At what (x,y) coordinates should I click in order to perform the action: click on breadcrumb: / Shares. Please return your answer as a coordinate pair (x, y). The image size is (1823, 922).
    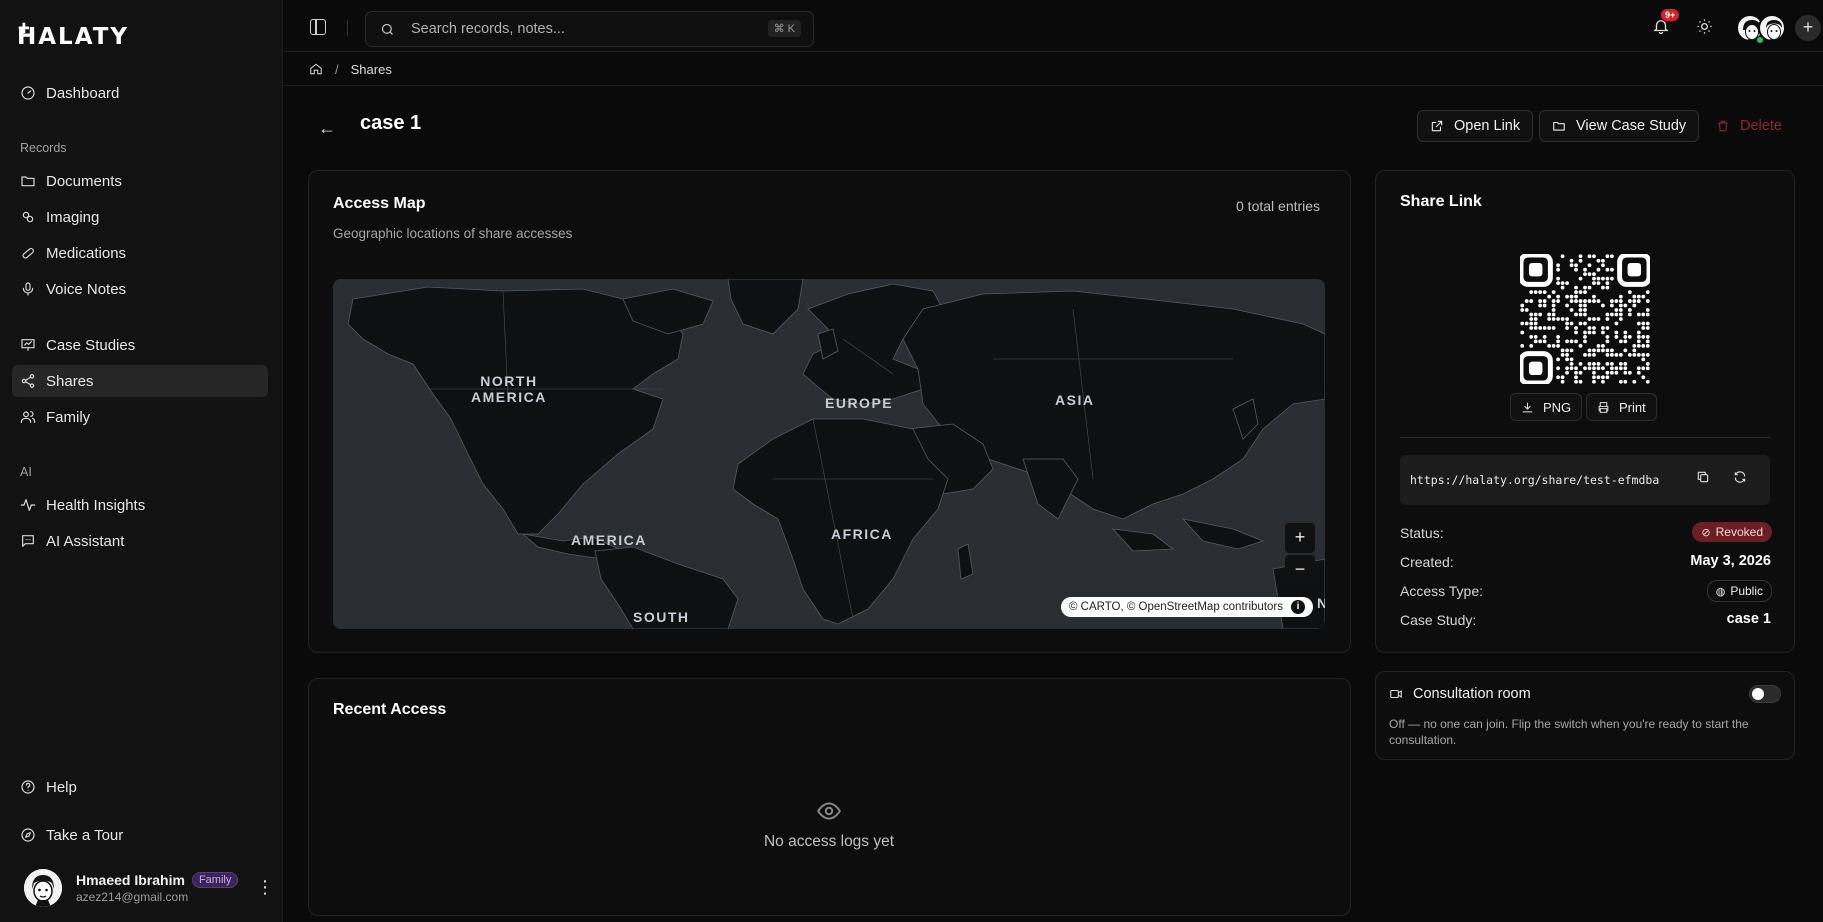
    Looking at the image, I should click on (1053, 69).